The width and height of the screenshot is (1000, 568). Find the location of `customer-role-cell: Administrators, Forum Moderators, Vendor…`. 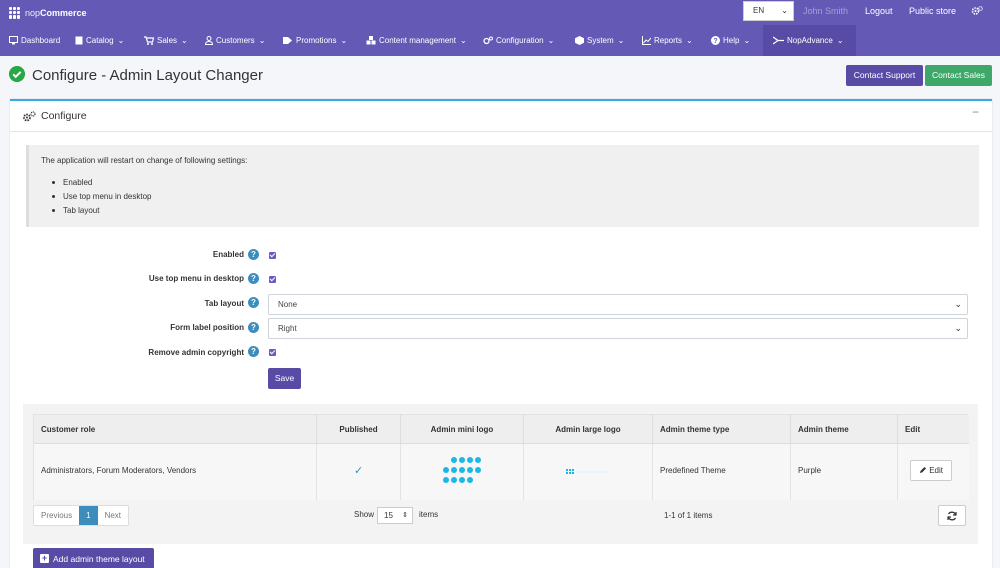

customer-role-cell: Administrators, Forum Moderators, Vendor… is located at coordinates (175, 472).